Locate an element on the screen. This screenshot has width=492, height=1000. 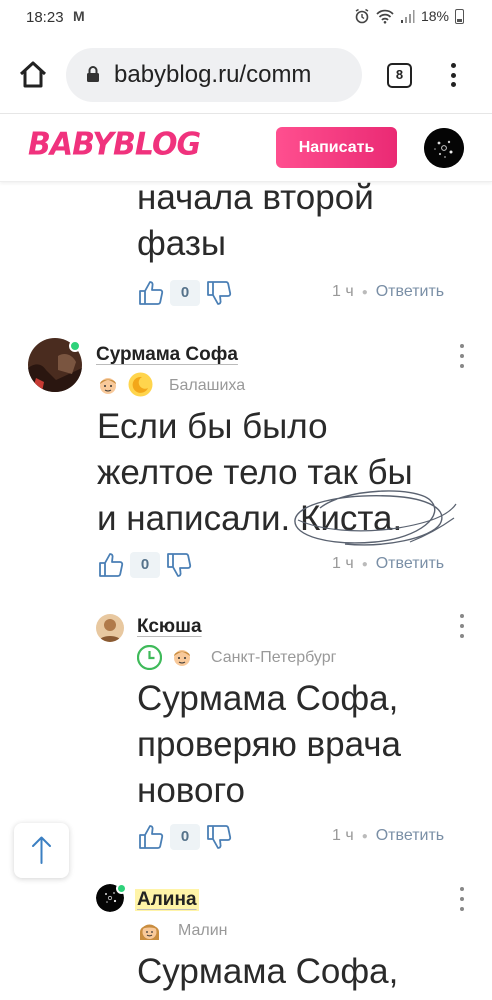
lock-icon is located at coordinates (93, 74).